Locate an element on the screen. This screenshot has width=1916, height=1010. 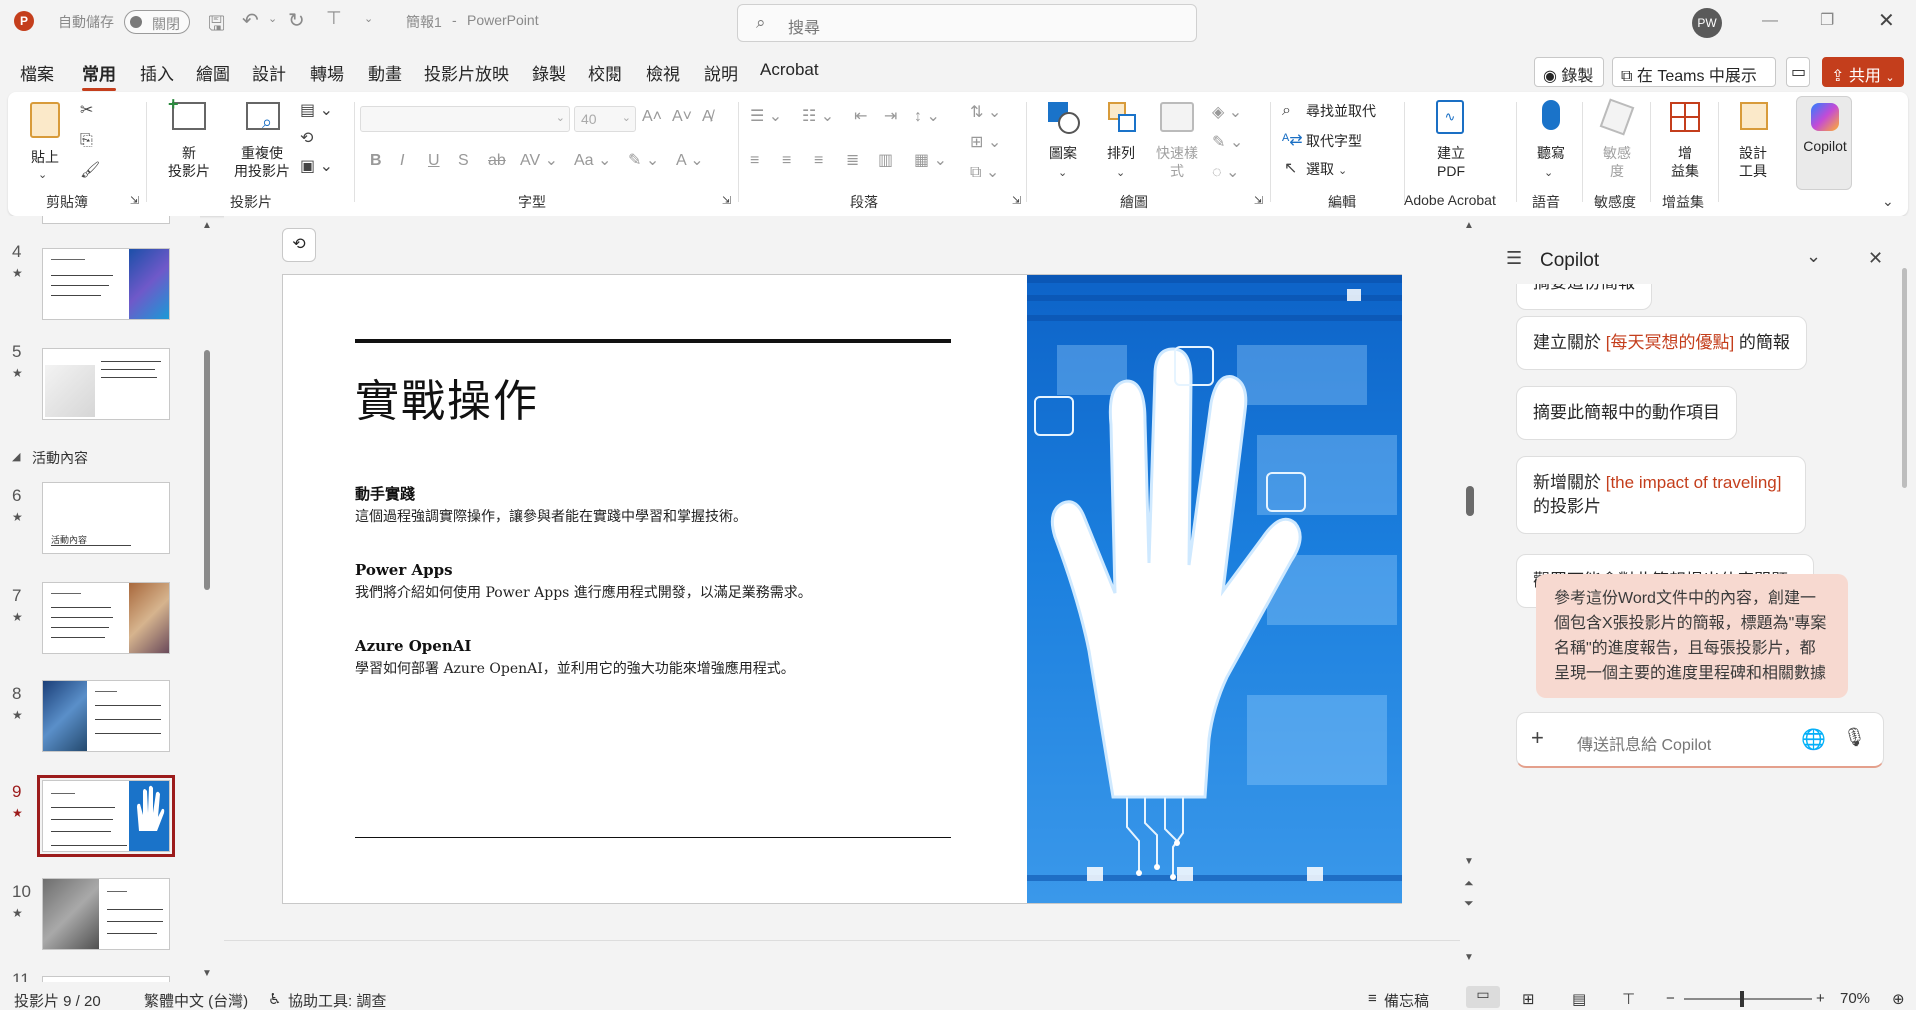
close-pane-icon: ✕ is located at coordinates (1875, 258).